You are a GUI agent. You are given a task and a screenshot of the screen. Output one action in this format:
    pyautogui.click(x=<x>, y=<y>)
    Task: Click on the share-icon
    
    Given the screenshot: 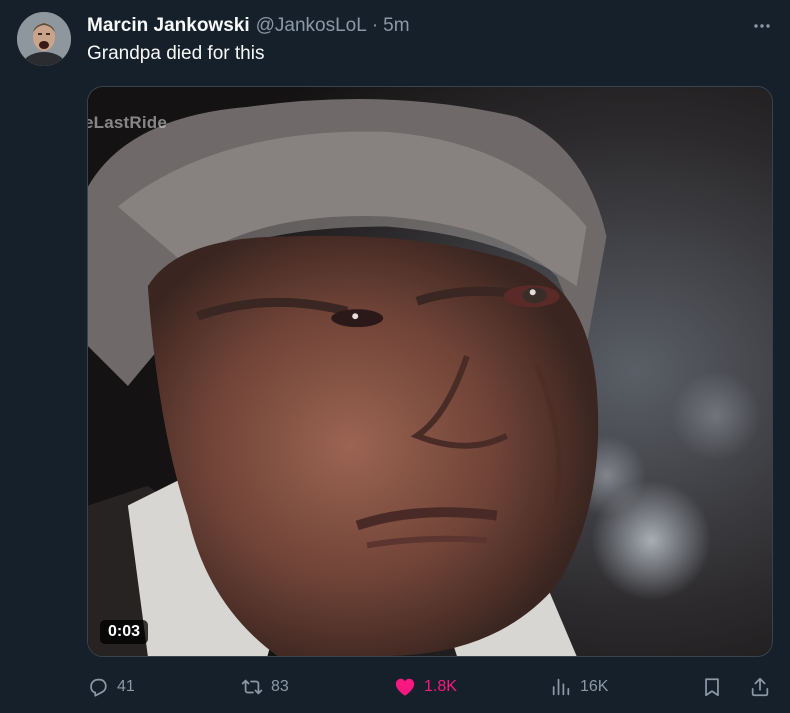 What is the action you would take?
    pyautogui.click(x=760, y=687)
    